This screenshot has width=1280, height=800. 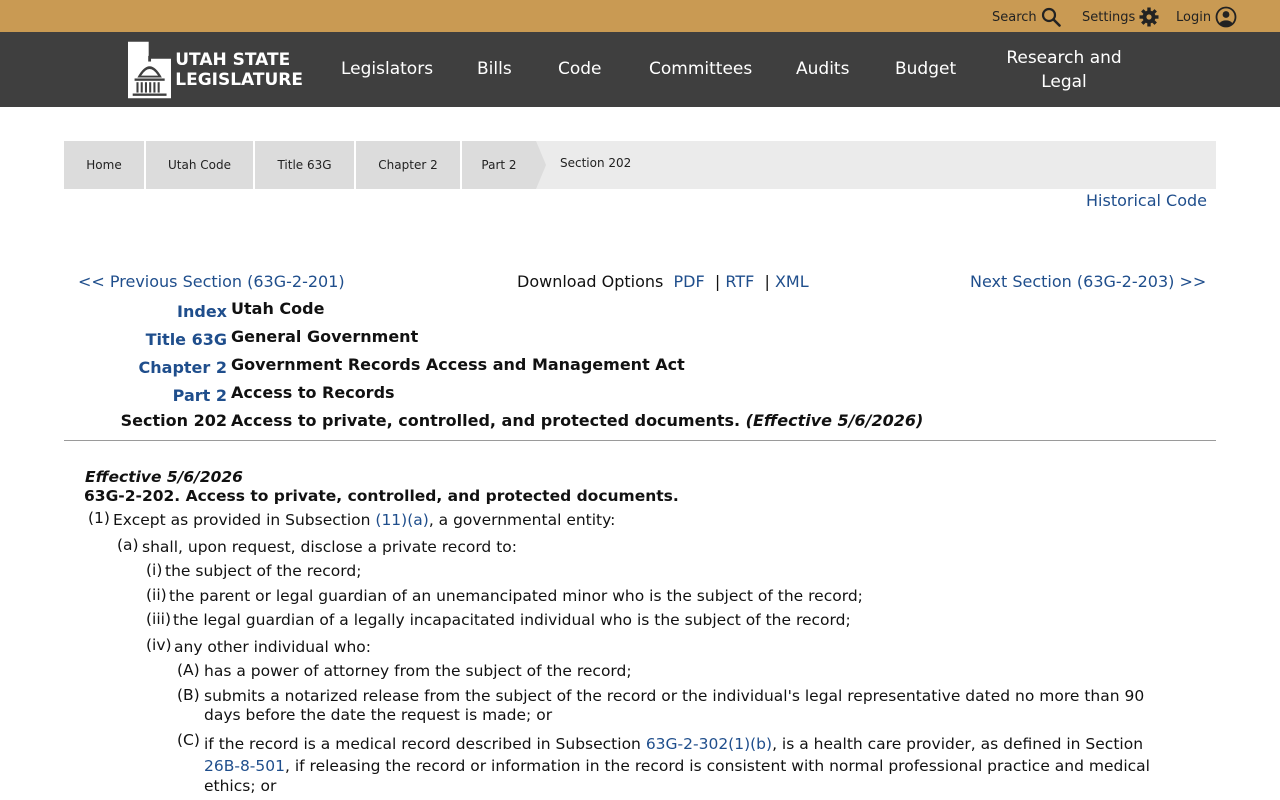 What do you see at coordinates (700, 69) in the screenshot?
I see `nav-committees: Committees` at bounding box center [700, 69].